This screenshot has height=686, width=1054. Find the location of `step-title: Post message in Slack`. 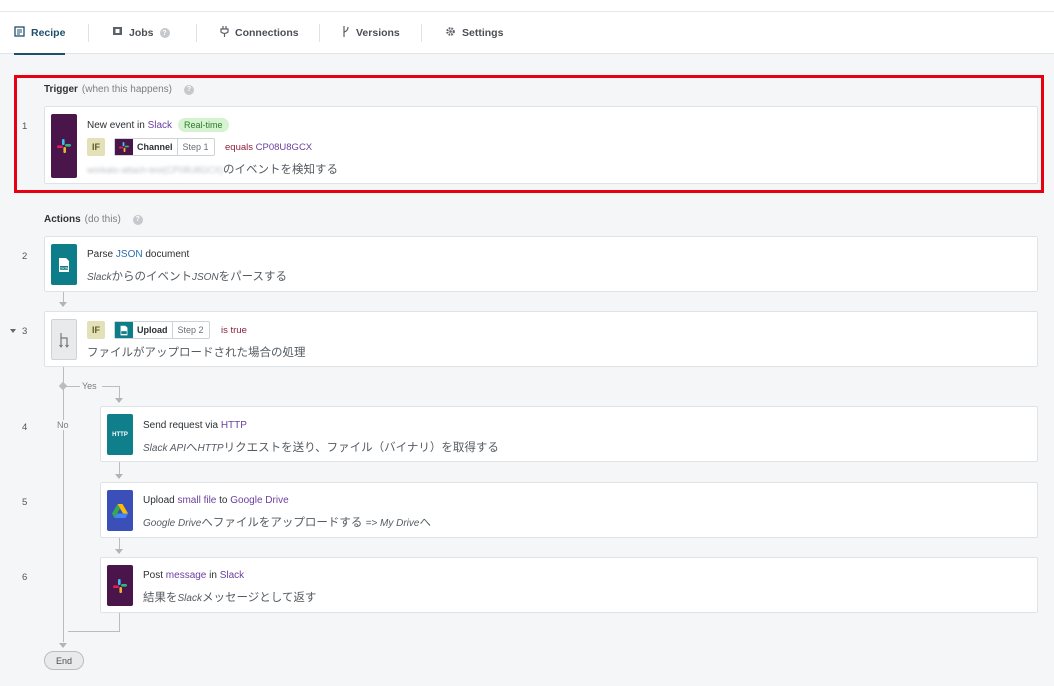

step-title: Post message in Slack is located at coordinates (194, 575).